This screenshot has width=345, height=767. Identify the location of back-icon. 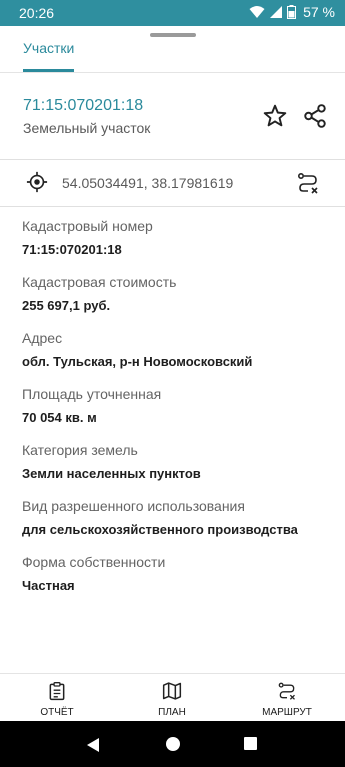
(93, 745).